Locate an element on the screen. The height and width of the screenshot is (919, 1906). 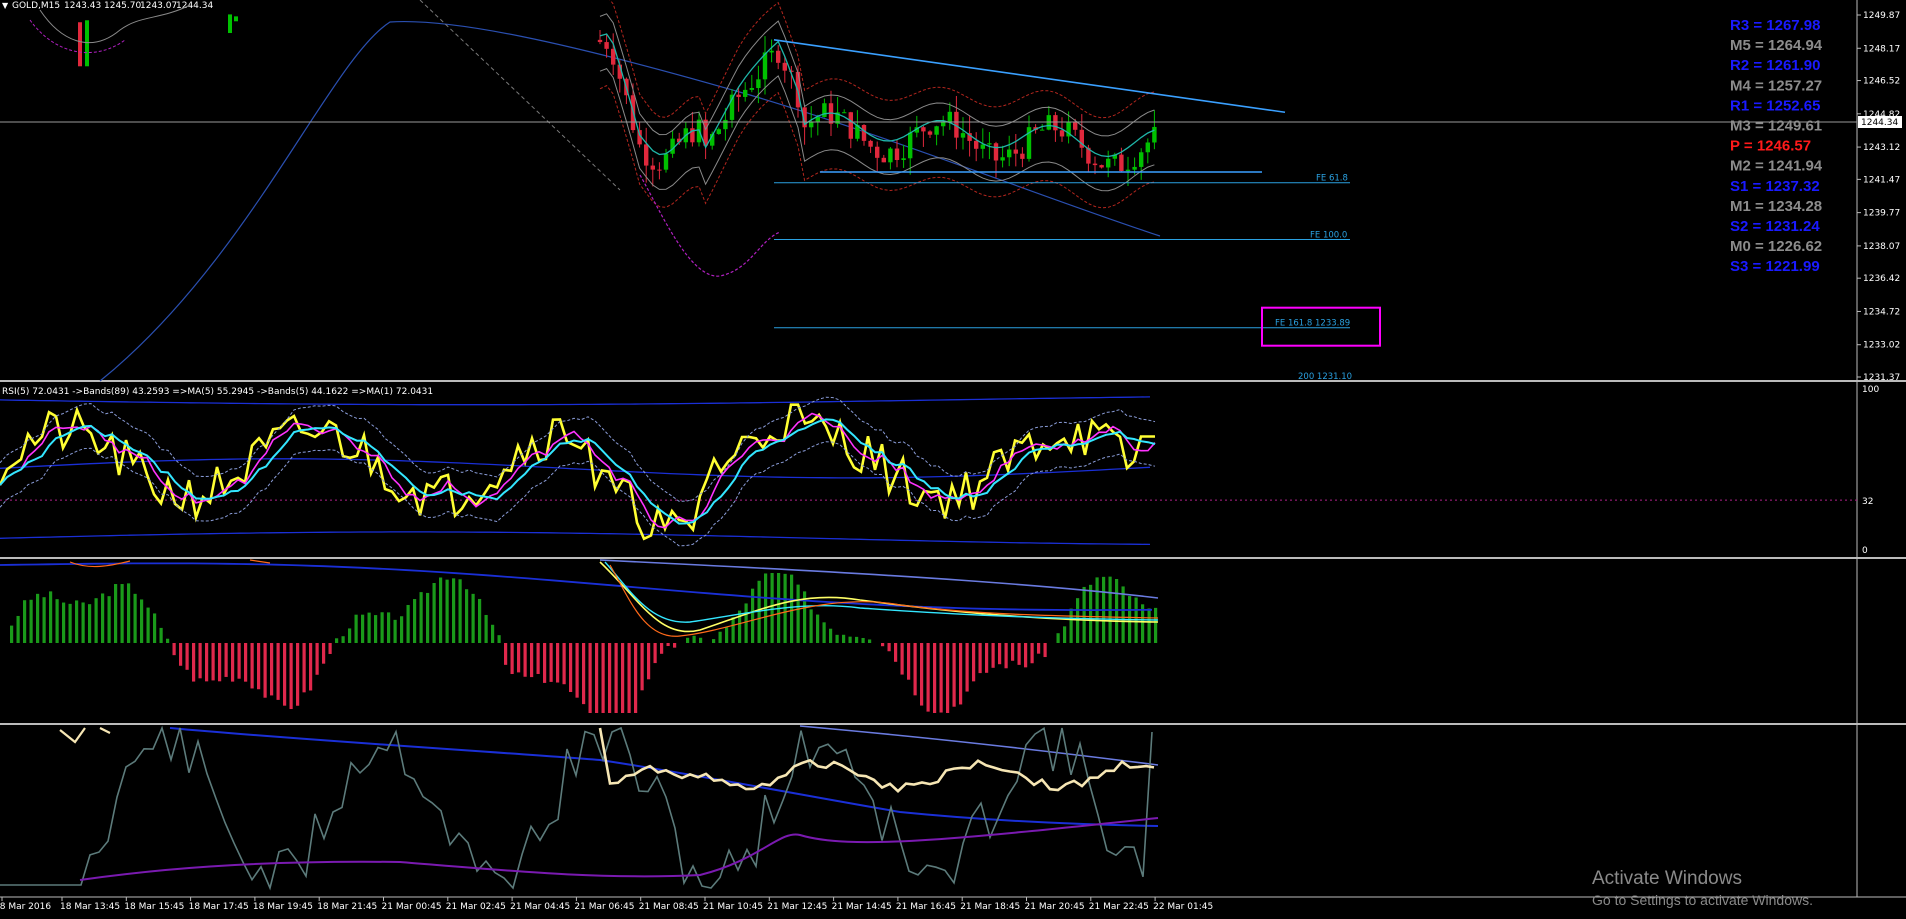
pivot-level-label: S2 = 1231.24 is located at coordinates (1775, 226).